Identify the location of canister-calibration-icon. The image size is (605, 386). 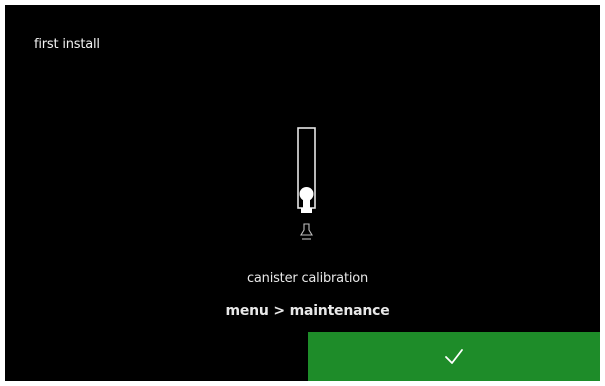
(306, 183).